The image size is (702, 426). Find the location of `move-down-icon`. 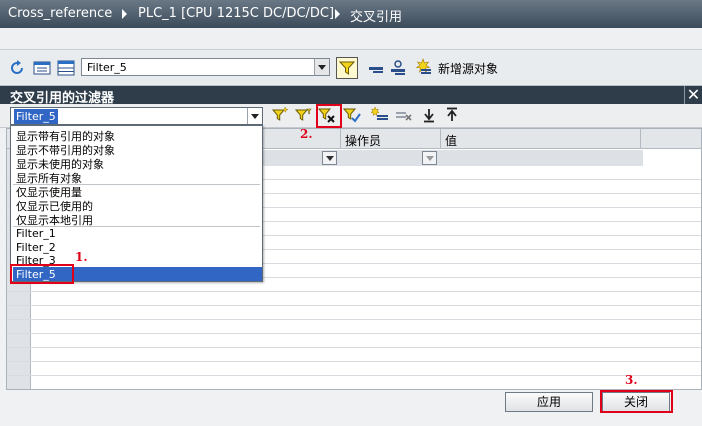

move-down-icon is located at coordinates (429, 115).